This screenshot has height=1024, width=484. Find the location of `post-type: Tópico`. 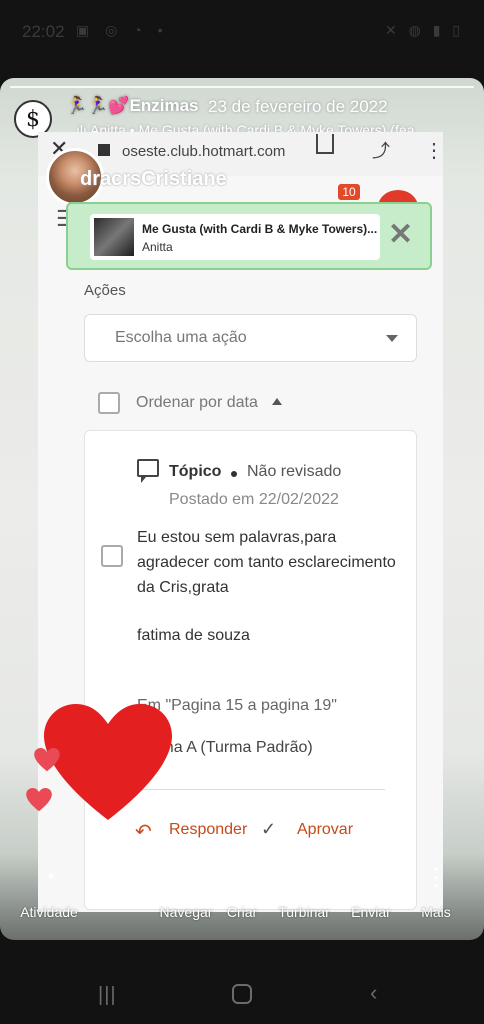

post-type: Tópico is located at coordinates (195, 471).